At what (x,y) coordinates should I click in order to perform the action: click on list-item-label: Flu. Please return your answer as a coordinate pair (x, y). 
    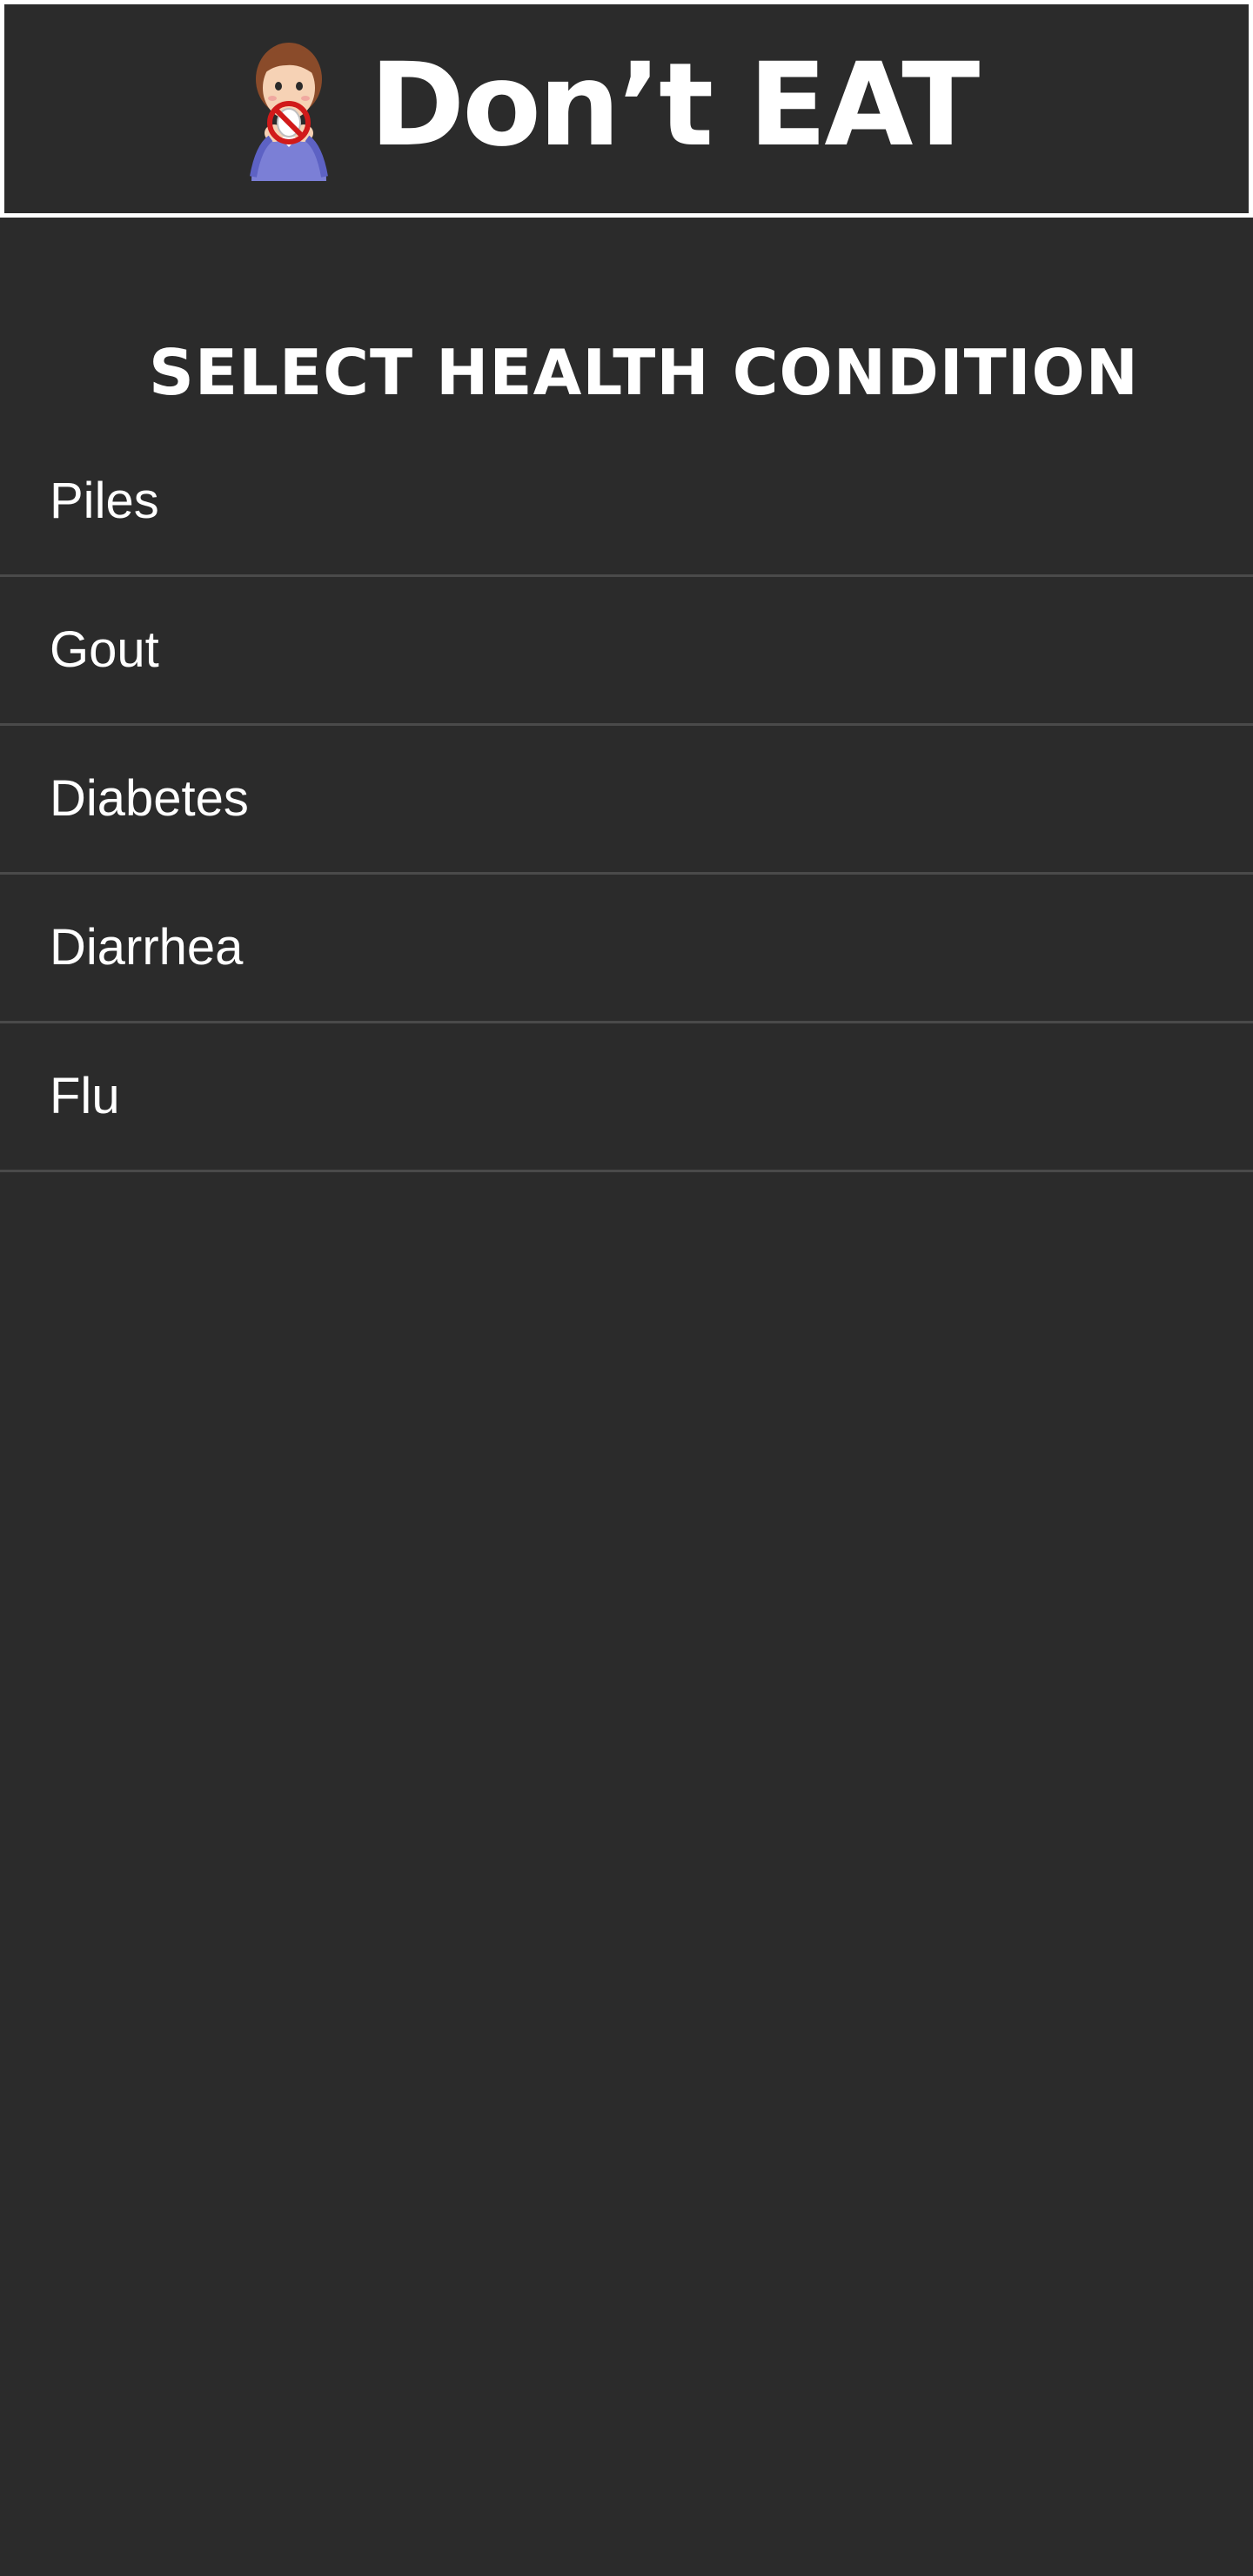
    Looking at the image, I should click on (85, 1096).